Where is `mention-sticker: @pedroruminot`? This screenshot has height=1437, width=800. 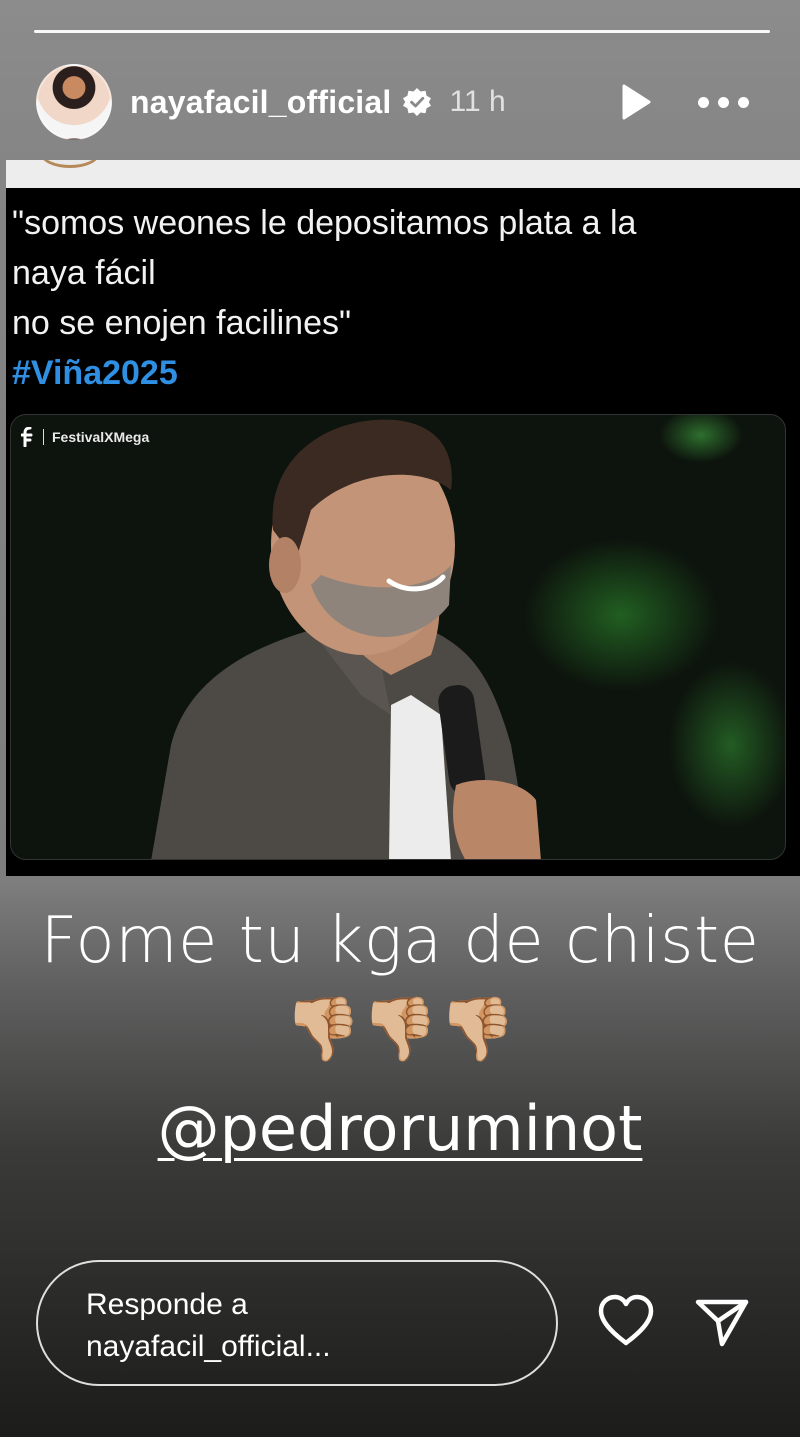
mention-sticker: @pedroruminot is located at coordinates (400, 1128).